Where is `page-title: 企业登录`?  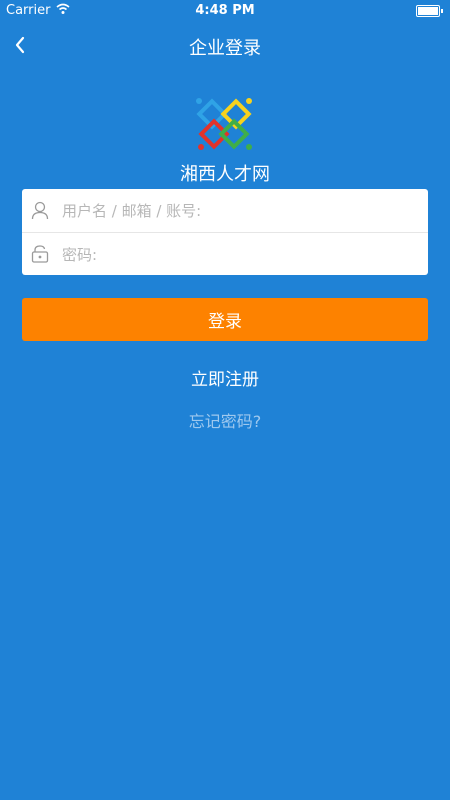
page-title: 企业登录 is located at coordinates (225, 48).